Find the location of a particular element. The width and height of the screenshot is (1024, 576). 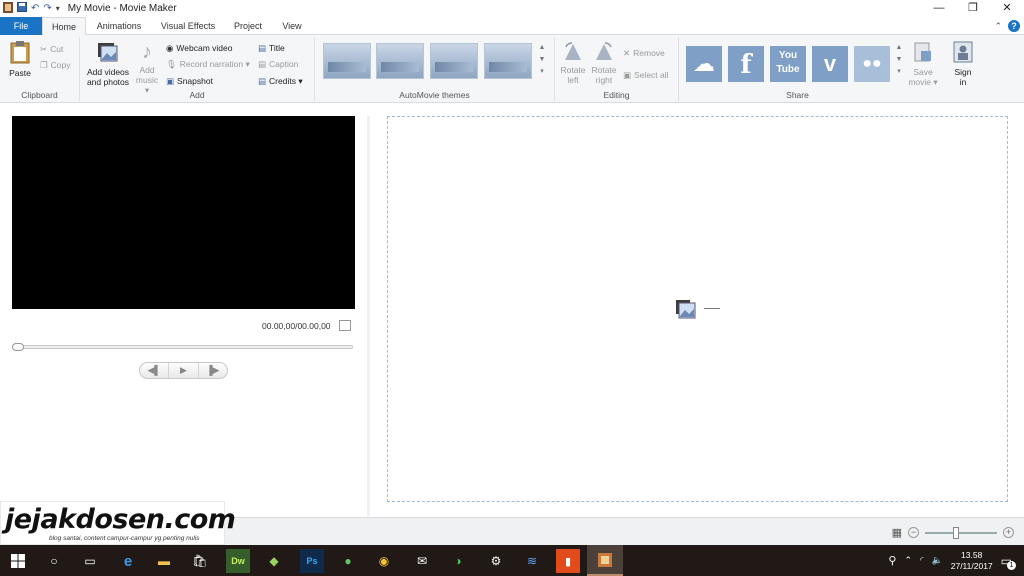

cut-button: ✂ Cut is located at coordinates (51, 49).